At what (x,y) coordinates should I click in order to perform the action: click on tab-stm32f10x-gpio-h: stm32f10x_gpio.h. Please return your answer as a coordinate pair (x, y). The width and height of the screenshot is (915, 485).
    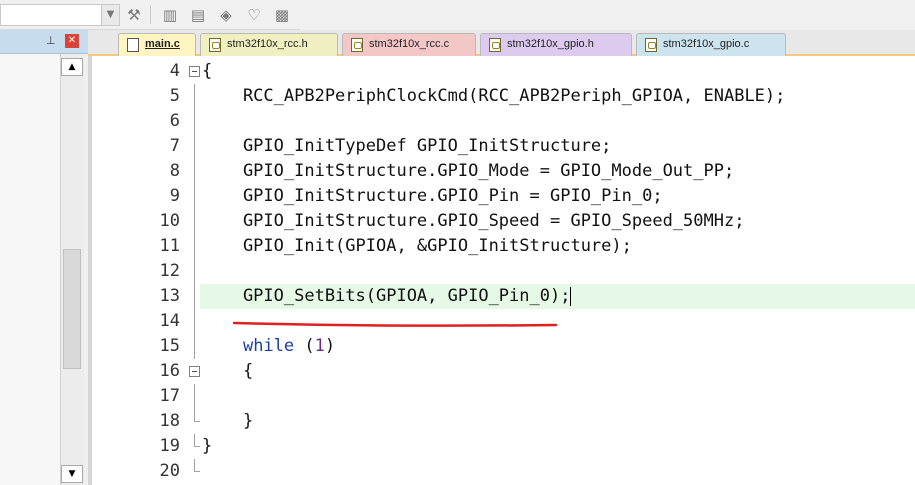
    Looking at the image, I should click on (556, 44).